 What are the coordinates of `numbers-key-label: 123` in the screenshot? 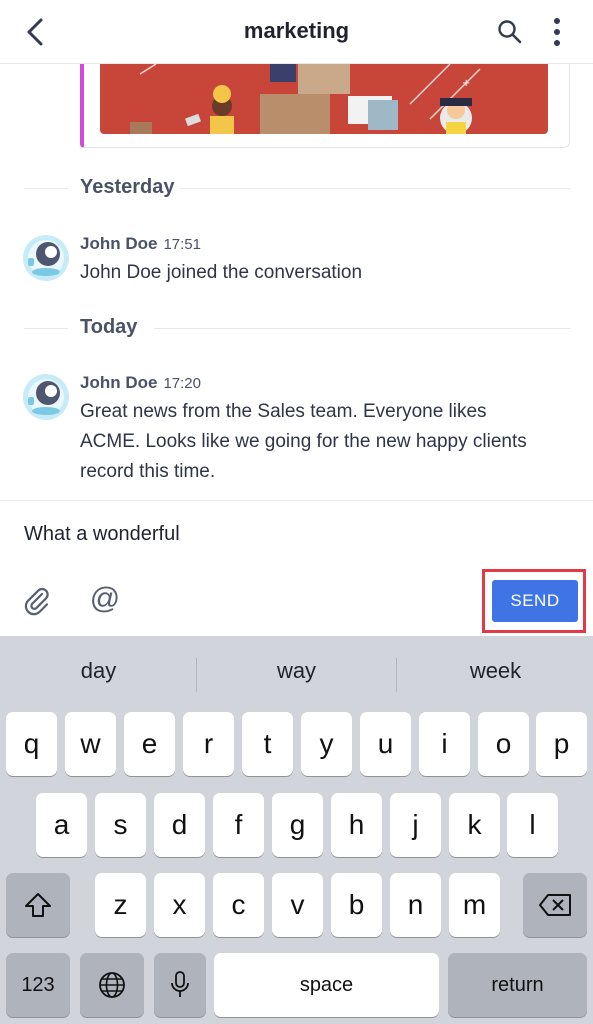 It's located at (38, 984).